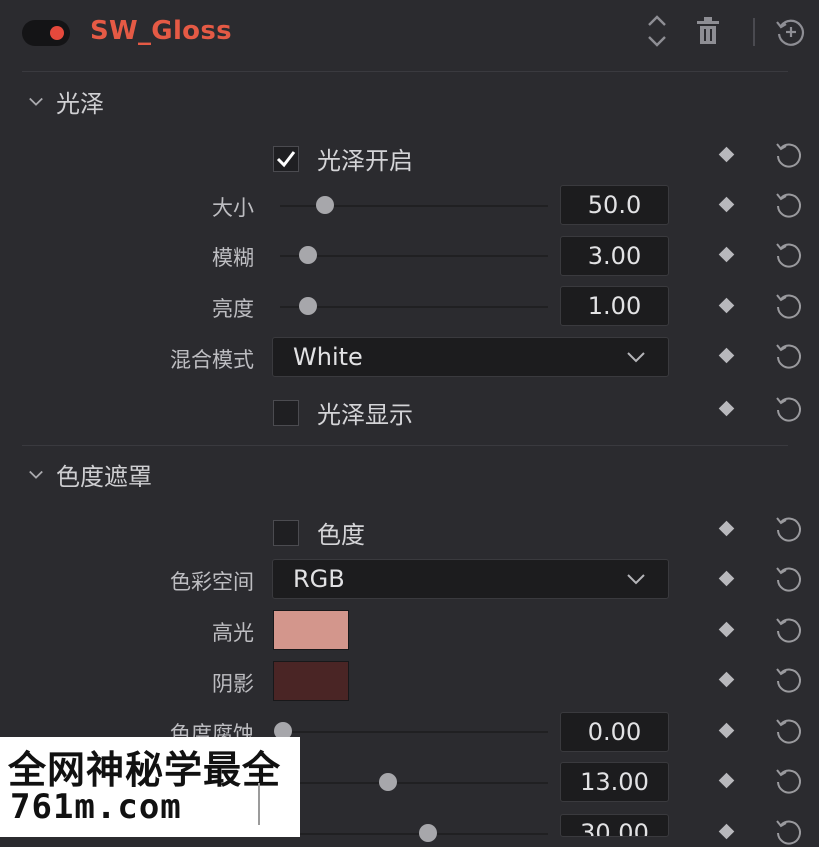  I want to click on effect-title: SW_Gloss, so click(161, 31).